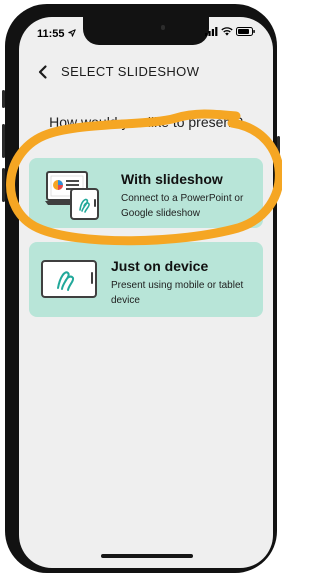  I want to click on chevron-left-icon, so click(43, 72).